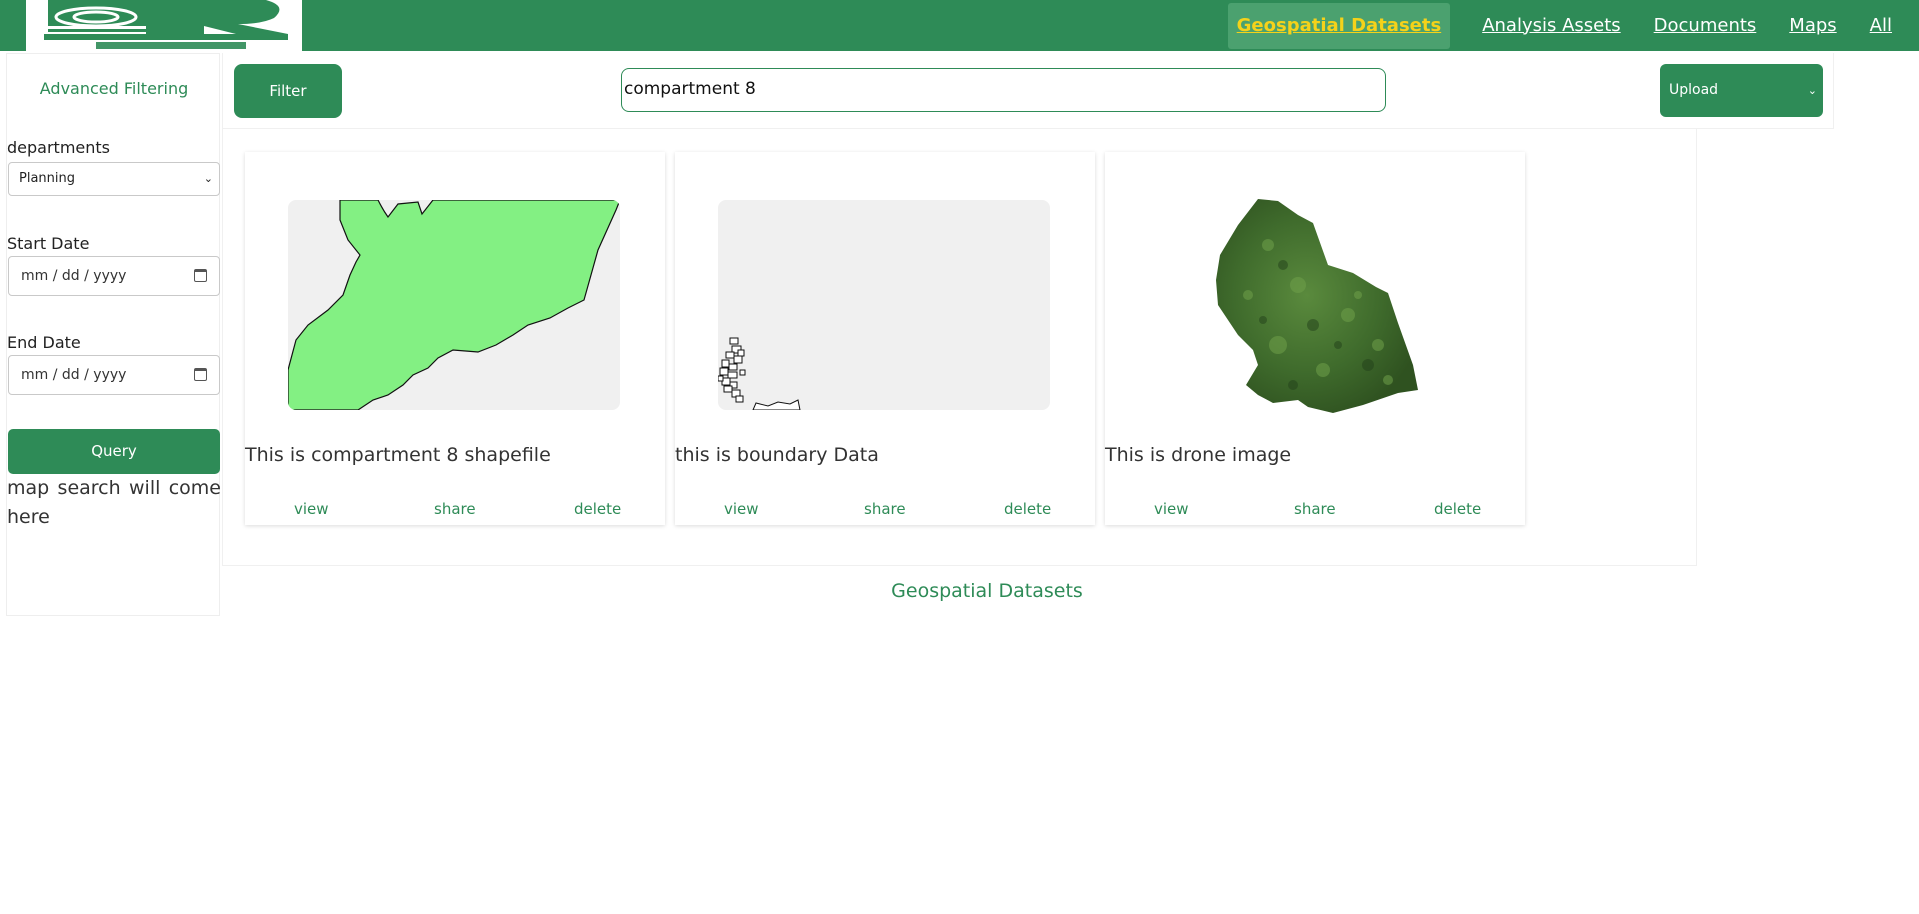 Image resolution: width=1919 pixels, height=914 pixels. What do you see at coordinates (1198, 455) in the screenshot?
I see `dataset-description: This is drone image` at bounding box center [1198, 455].